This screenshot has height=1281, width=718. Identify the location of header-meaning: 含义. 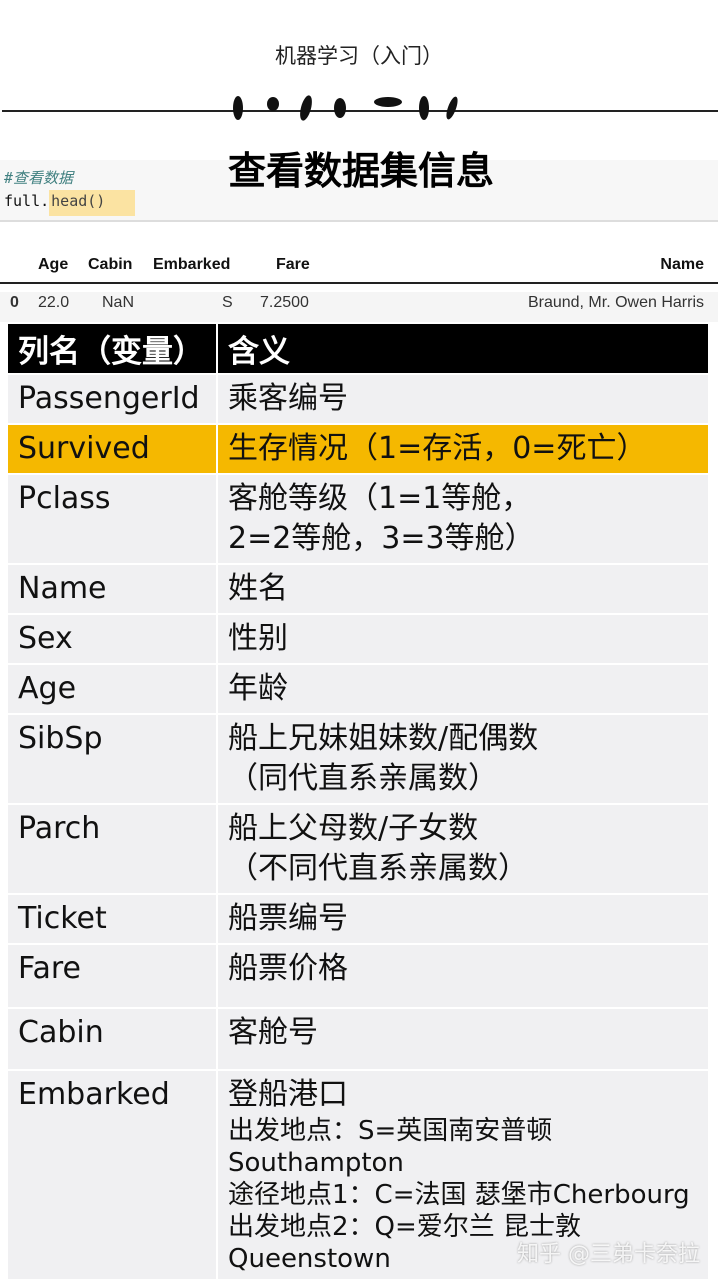
(463, 348).